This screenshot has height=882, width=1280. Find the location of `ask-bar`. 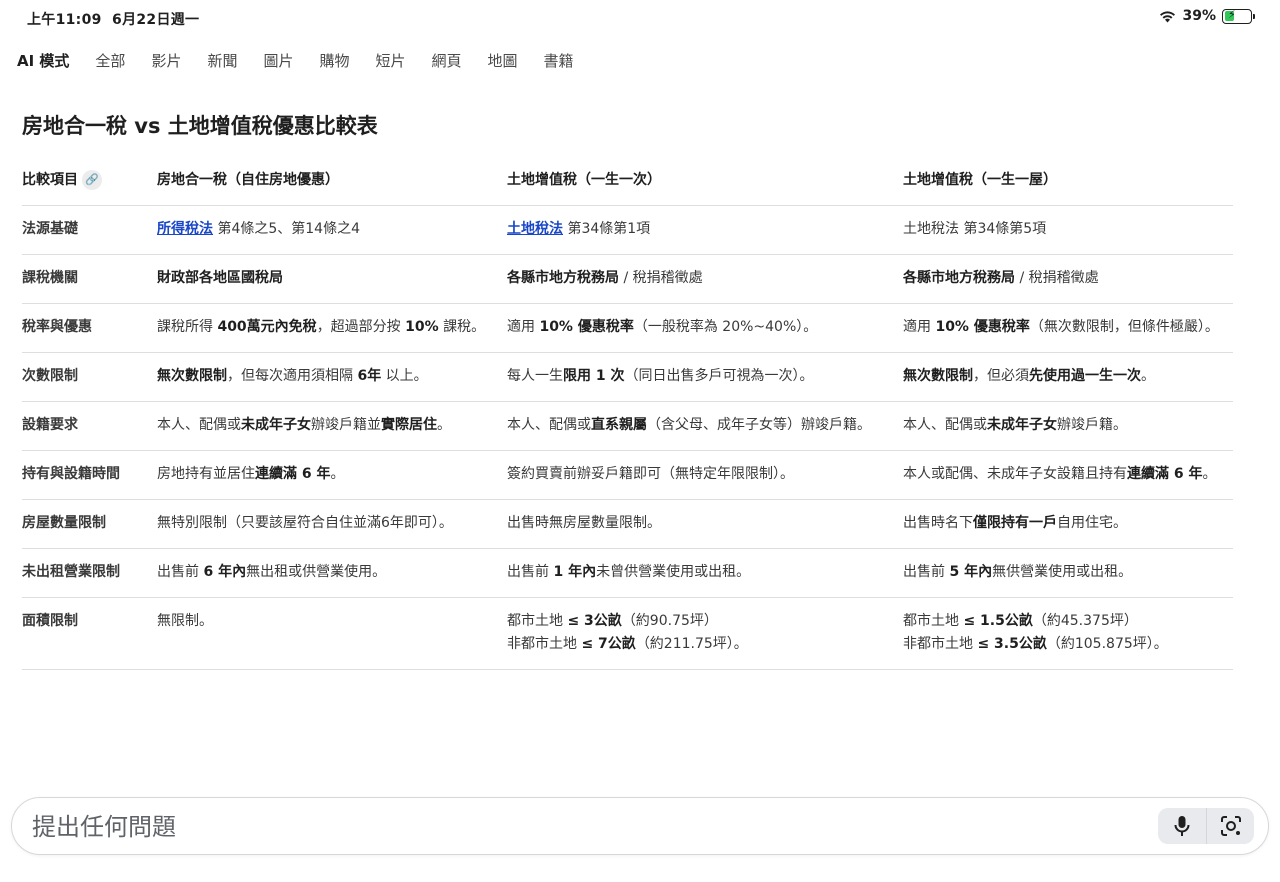

ask-bar is located at coordinates (640, 826).